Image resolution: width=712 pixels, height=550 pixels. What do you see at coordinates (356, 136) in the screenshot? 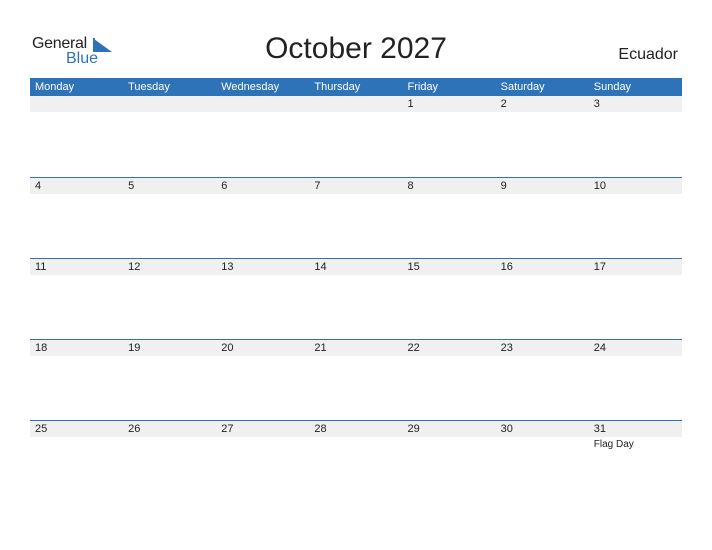
I see `week-row: 1 2 3` at bounding box center [356, 136].